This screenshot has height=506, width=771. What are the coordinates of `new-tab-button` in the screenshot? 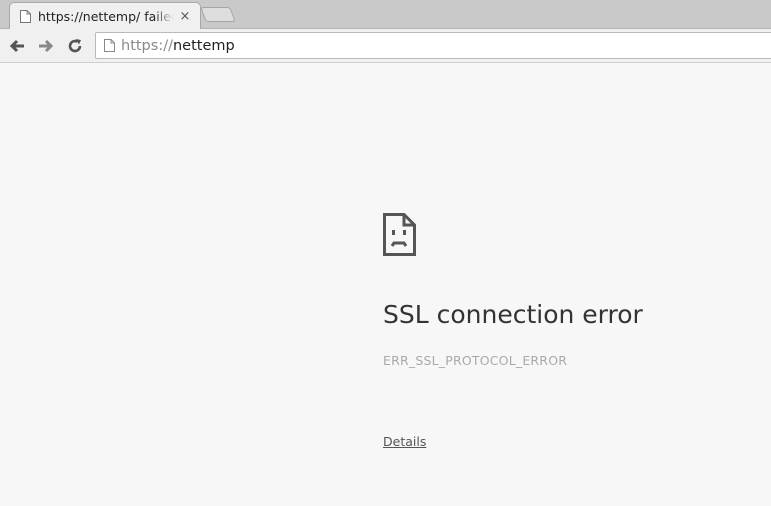 It's located at (218, 14).